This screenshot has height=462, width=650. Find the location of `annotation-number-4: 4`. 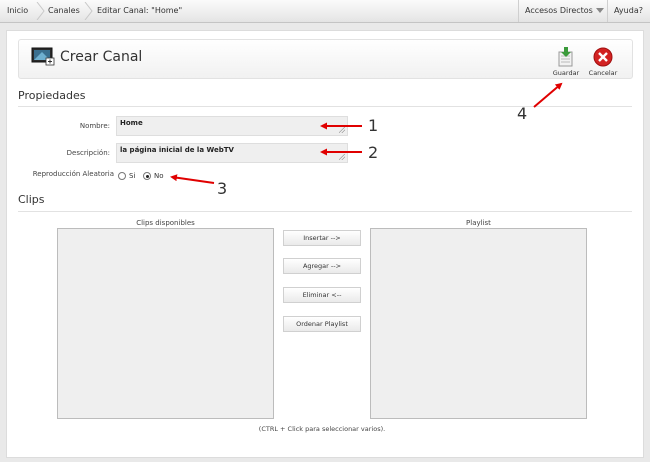

annotation-number-4: 4 is located at coordinates (522, 113).